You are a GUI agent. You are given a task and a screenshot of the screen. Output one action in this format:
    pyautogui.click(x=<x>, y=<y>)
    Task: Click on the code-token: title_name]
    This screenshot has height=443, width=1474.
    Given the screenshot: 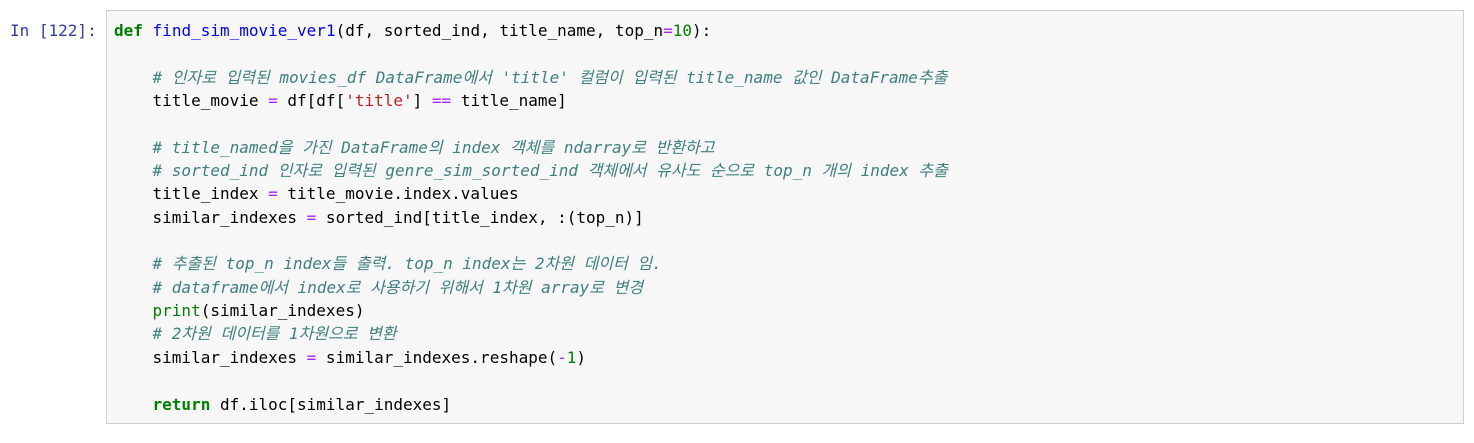 What is the action you would take?
    pyautogui.click(x=509, y=101)
    